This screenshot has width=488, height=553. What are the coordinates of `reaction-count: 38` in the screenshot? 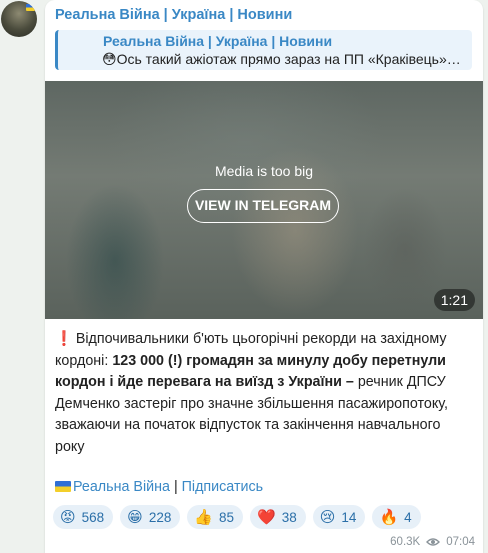 It's located at (289, 517).